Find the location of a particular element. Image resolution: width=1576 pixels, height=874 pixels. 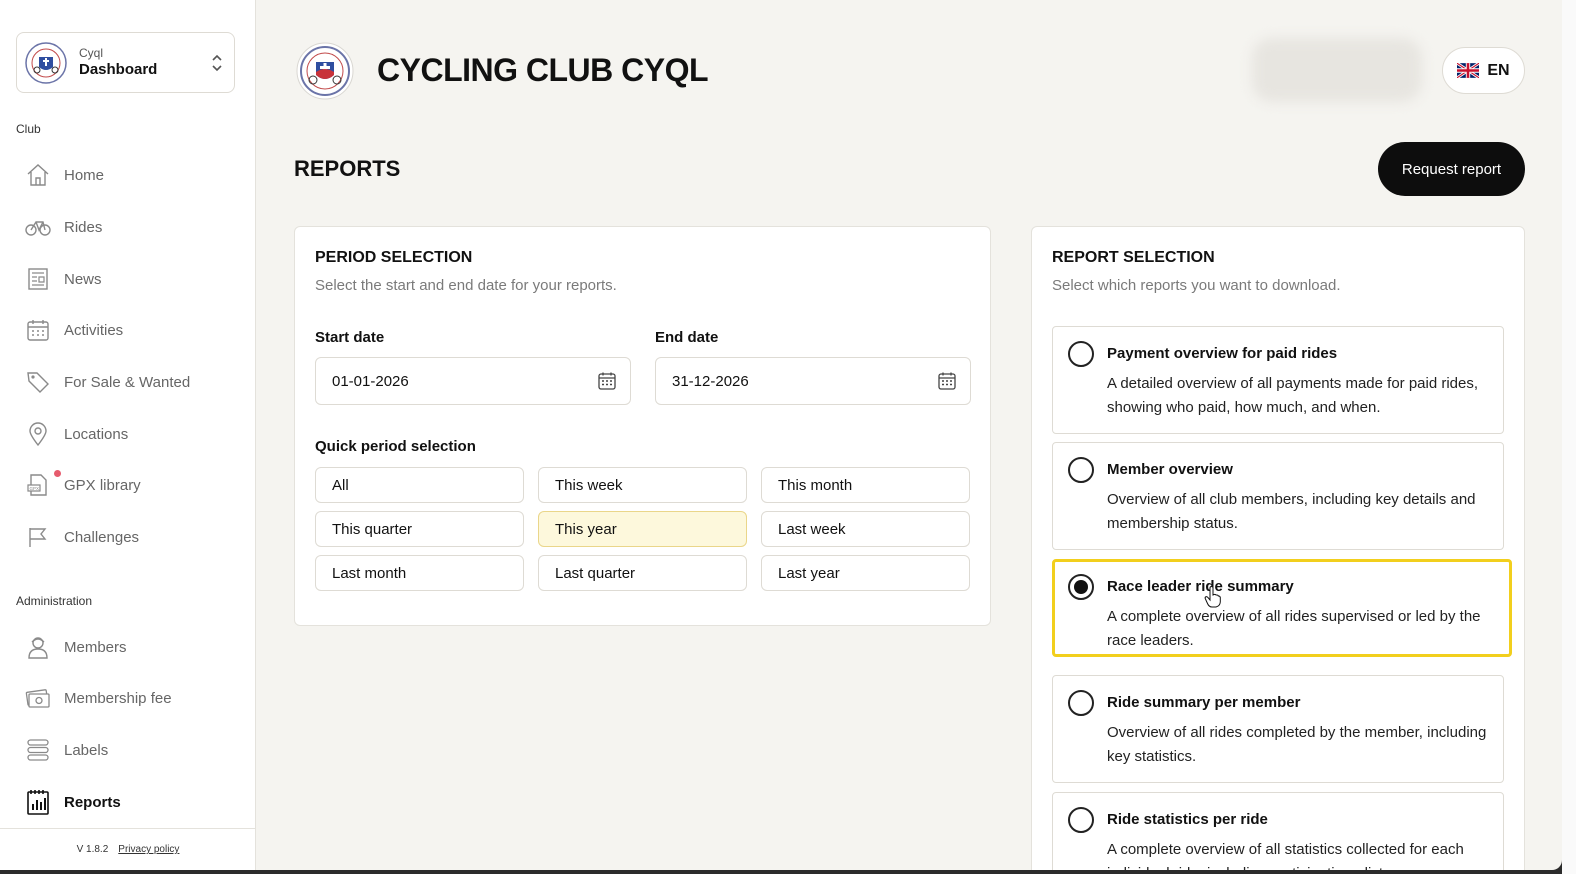

end-date-field: 31-12-2026 is located at coordinates (813, 381).